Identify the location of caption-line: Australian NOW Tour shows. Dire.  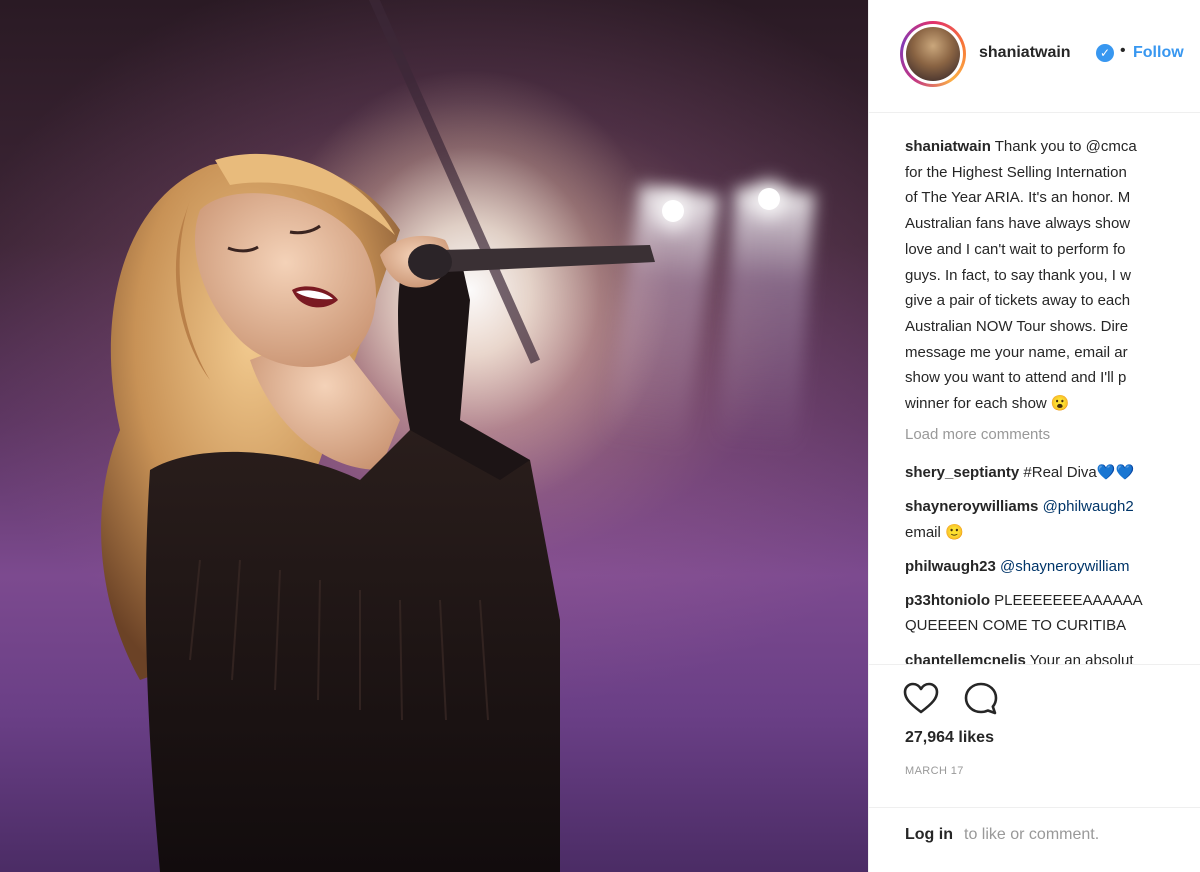
(1017, 326).